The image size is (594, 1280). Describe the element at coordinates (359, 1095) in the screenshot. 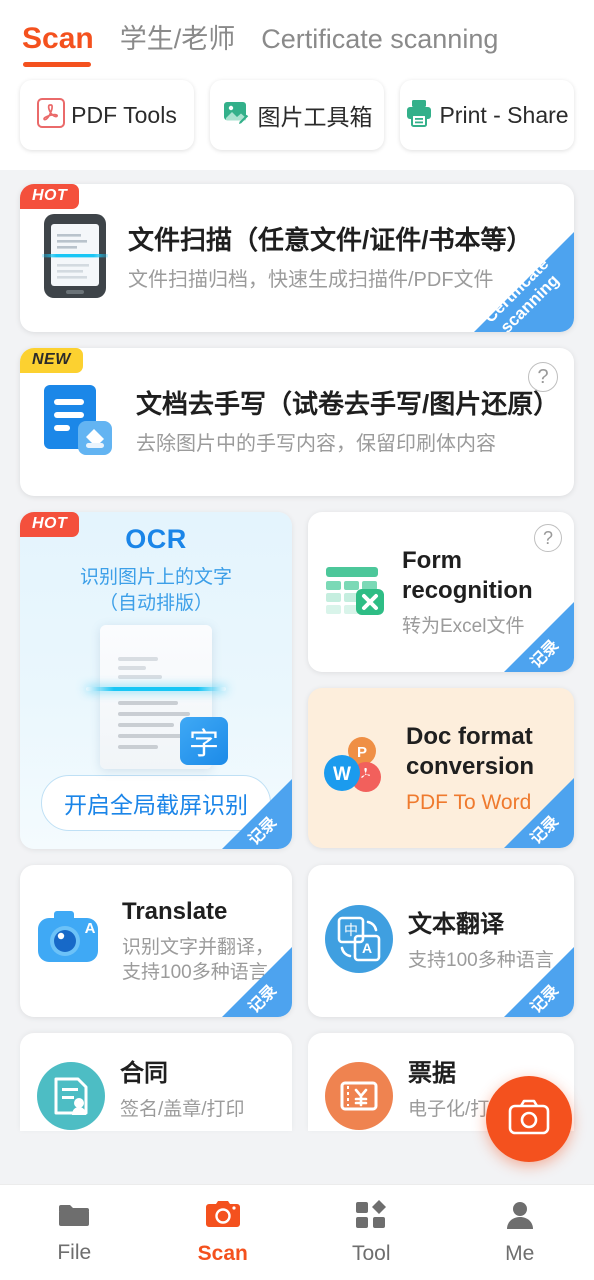

I see `receipt-yen-icon` at that location.